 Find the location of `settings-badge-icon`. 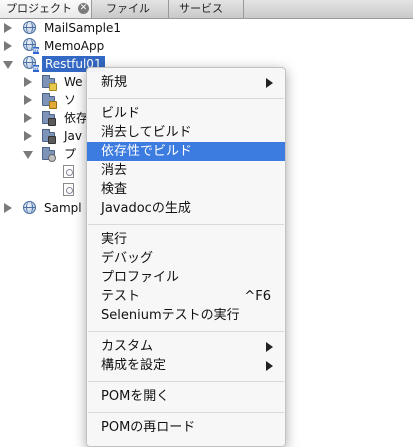

settings-badge-icon is located at coordinates (52, 158).